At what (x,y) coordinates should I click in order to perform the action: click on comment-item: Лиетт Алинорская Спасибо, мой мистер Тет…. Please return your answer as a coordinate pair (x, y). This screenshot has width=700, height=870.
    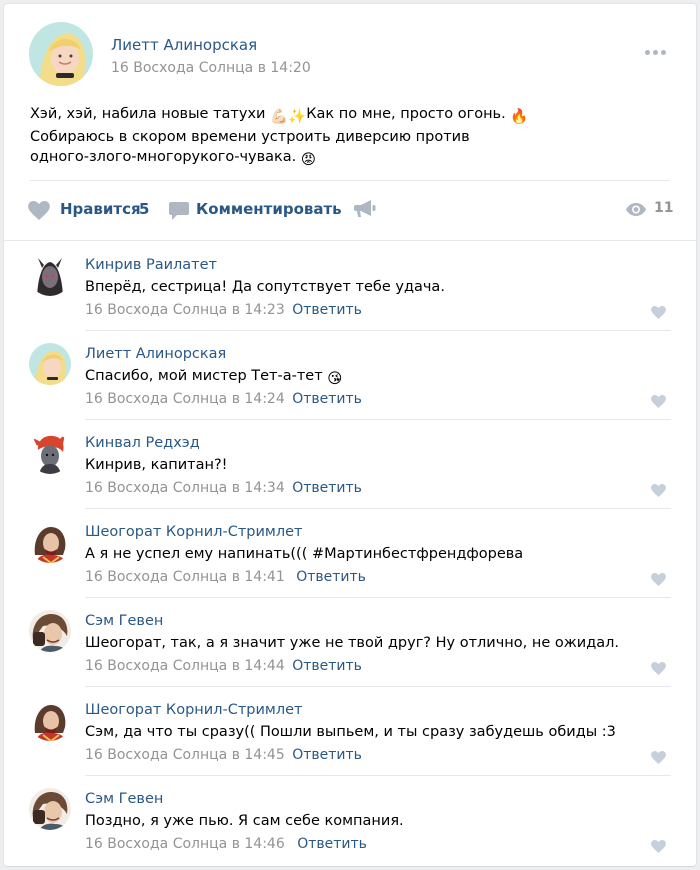
    Looking at the image, I should click on (350, 375).